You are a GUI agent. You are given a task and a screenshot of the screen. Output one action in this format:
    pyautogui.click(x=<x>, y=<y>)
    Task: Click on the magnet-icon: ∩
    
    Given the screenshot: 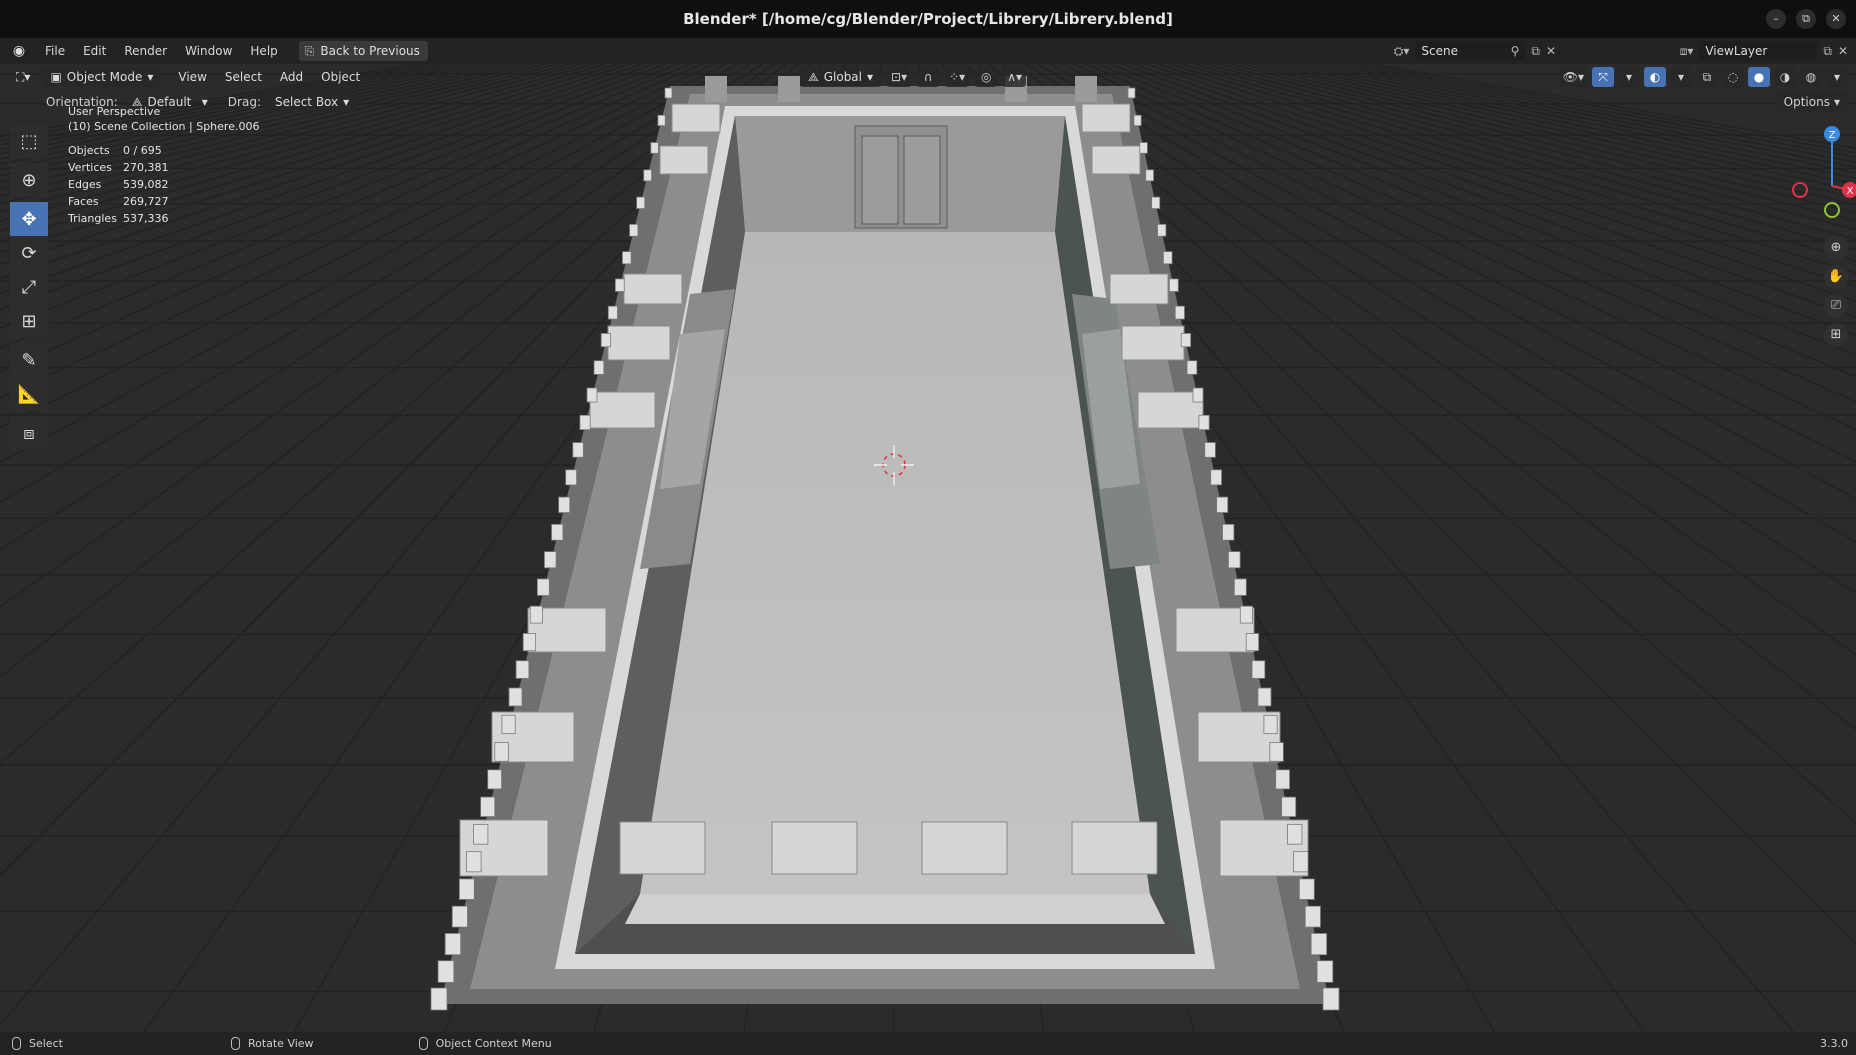 What is the action you would take?
    pyautogui.click(x=928, y=77)
    